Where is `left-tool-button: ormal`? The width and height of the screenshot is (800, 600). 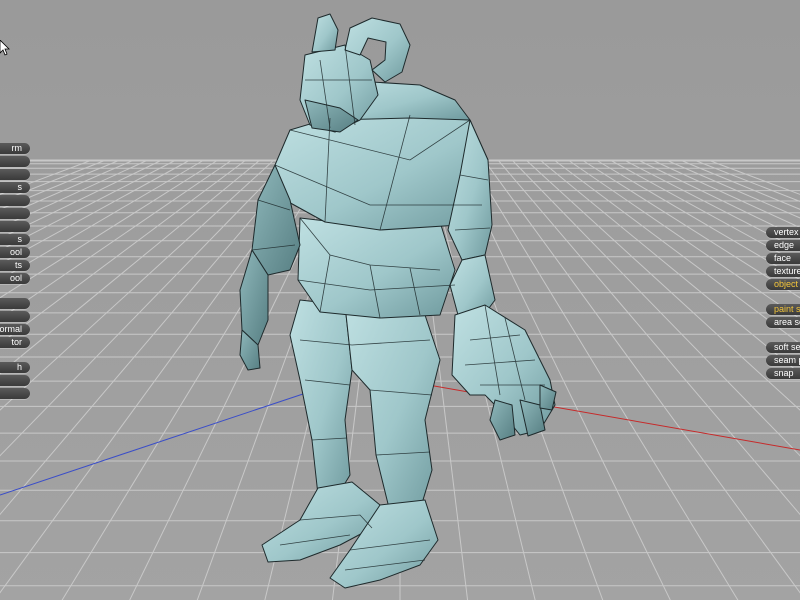 left-tool-button: ormal is located at coordinates (15, 329).